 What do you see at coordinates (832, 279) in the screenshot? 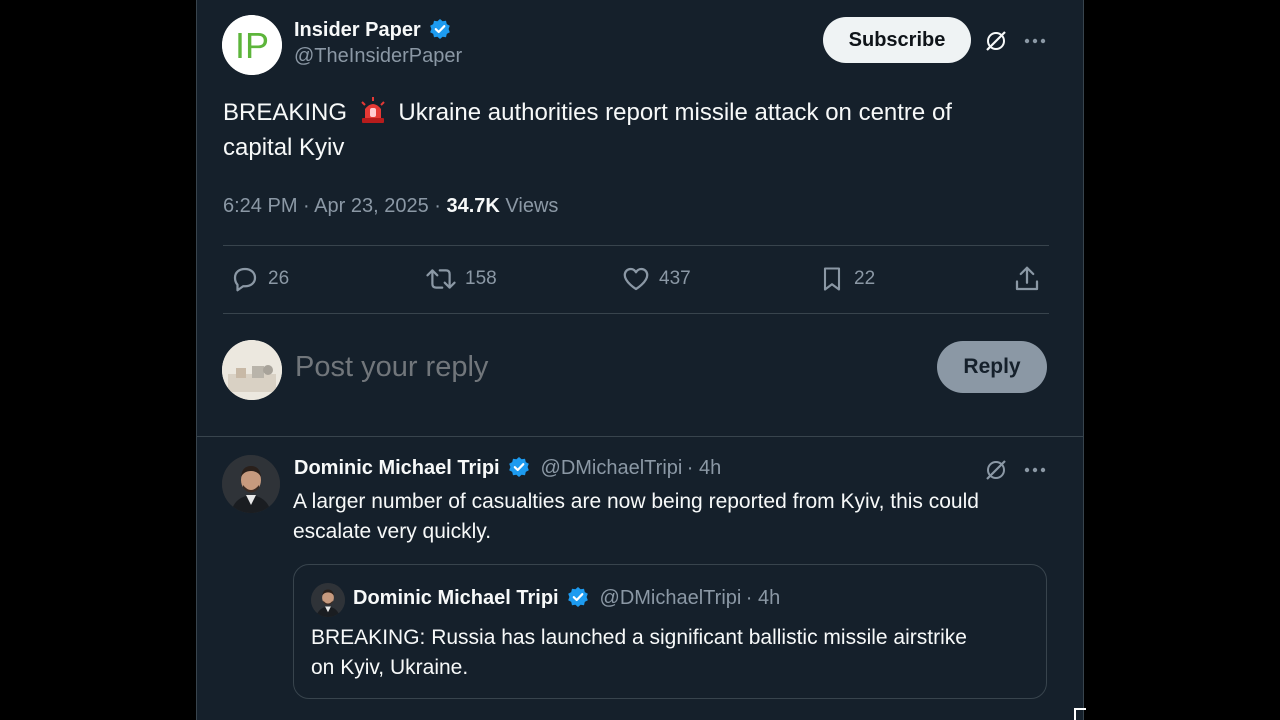
I see `bookmark-icon` at bounding box center [832, 279].